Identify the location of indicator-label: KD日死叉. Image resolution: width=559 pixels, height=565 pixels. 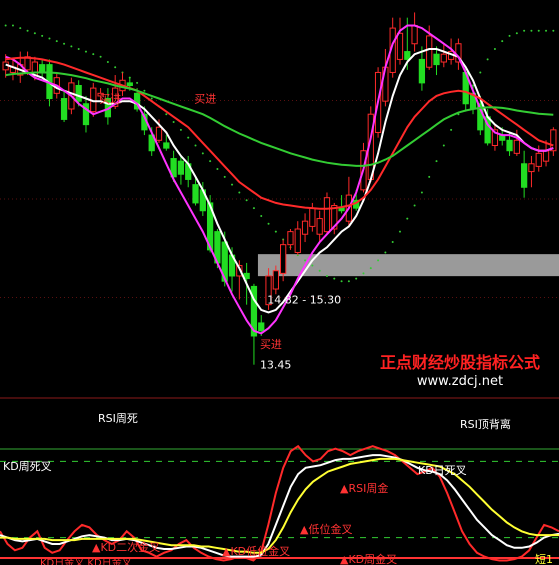
(442, 470).